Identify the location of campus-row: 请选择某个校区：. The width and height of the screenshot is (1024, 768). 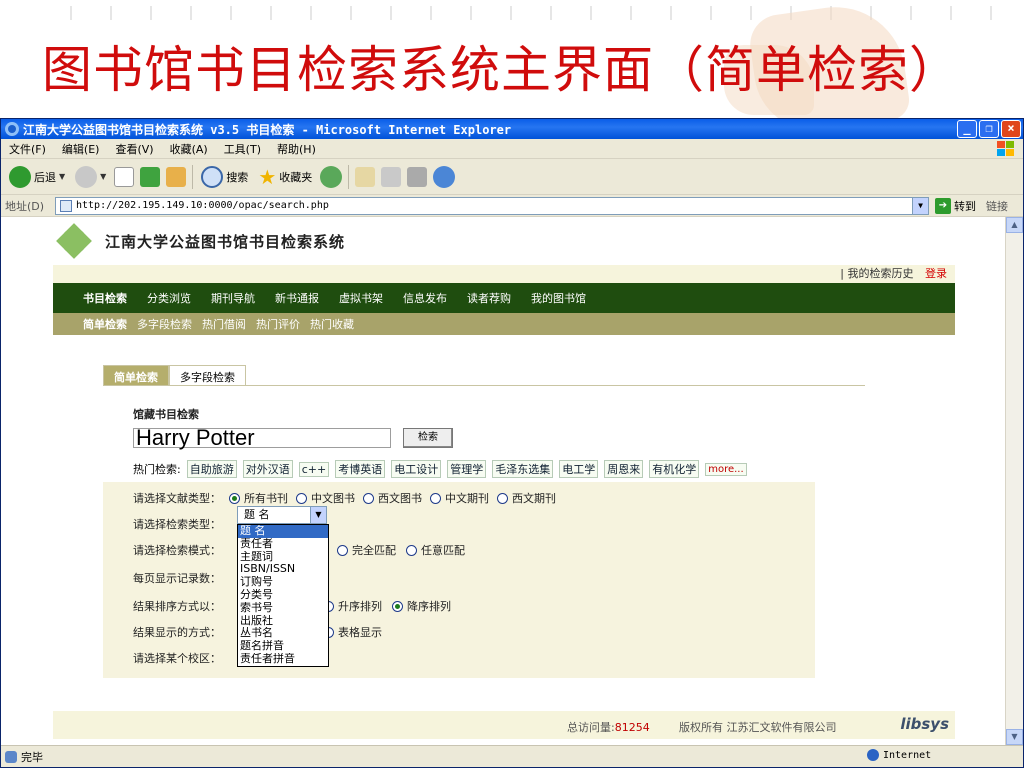
(177, 658).